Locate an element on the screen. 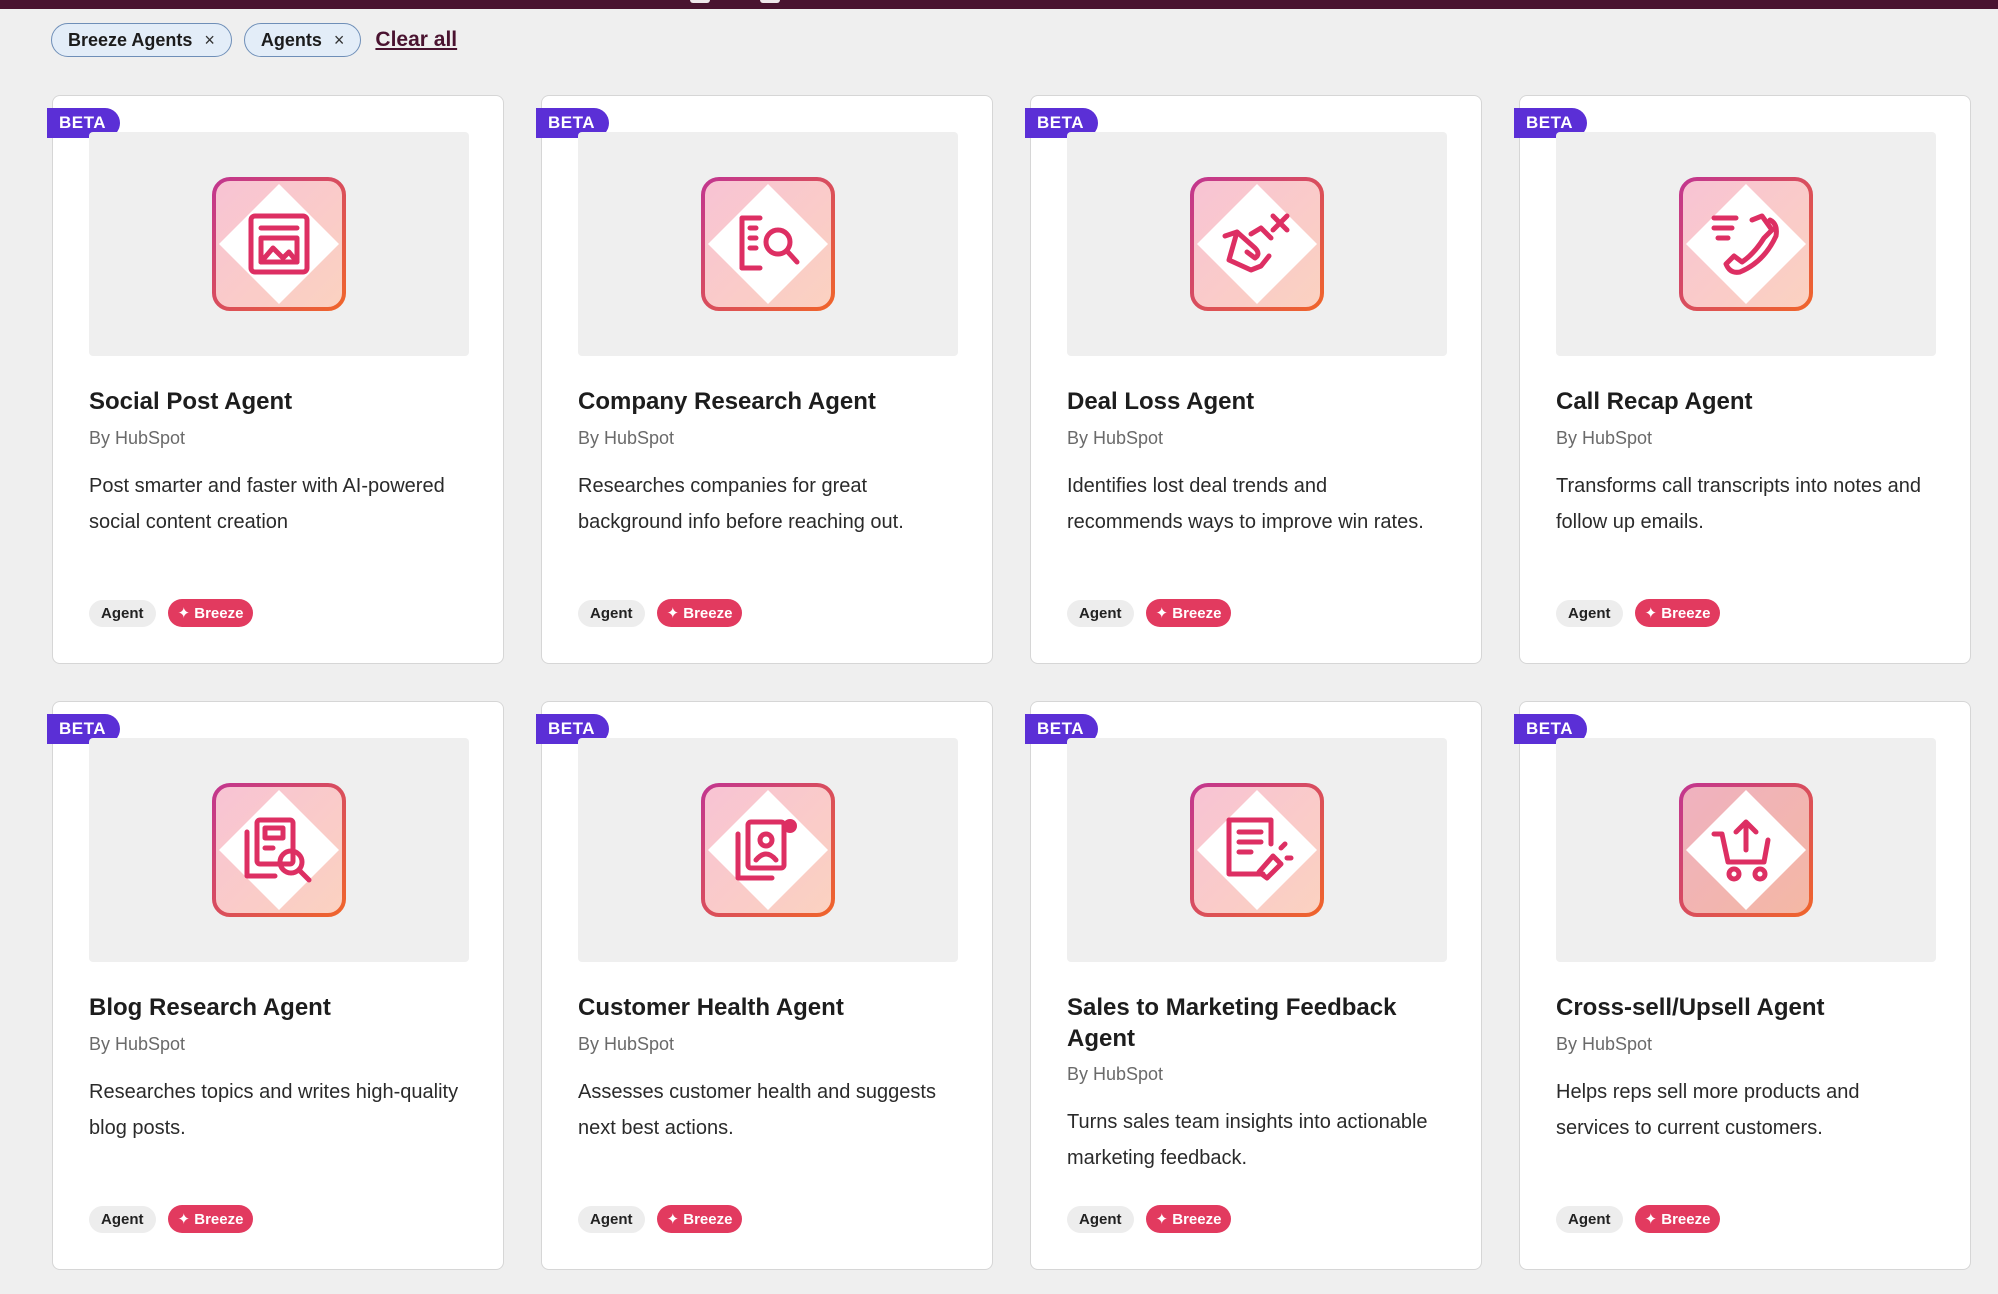 The width and height of the screenshot is (1998, 1294). filter-chip-agents: Agents × is located at coordinates (302, 40).